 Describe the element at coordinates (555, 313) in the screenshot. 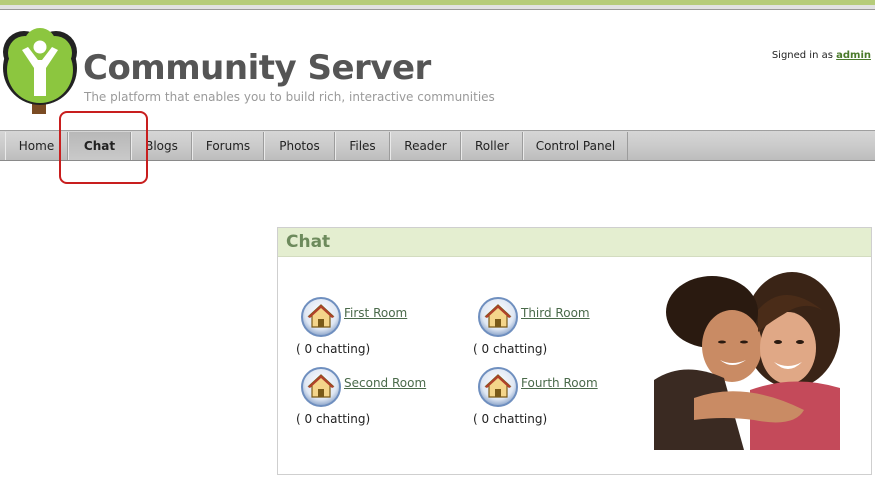

I see `room-link-third: Third Room` at that location.